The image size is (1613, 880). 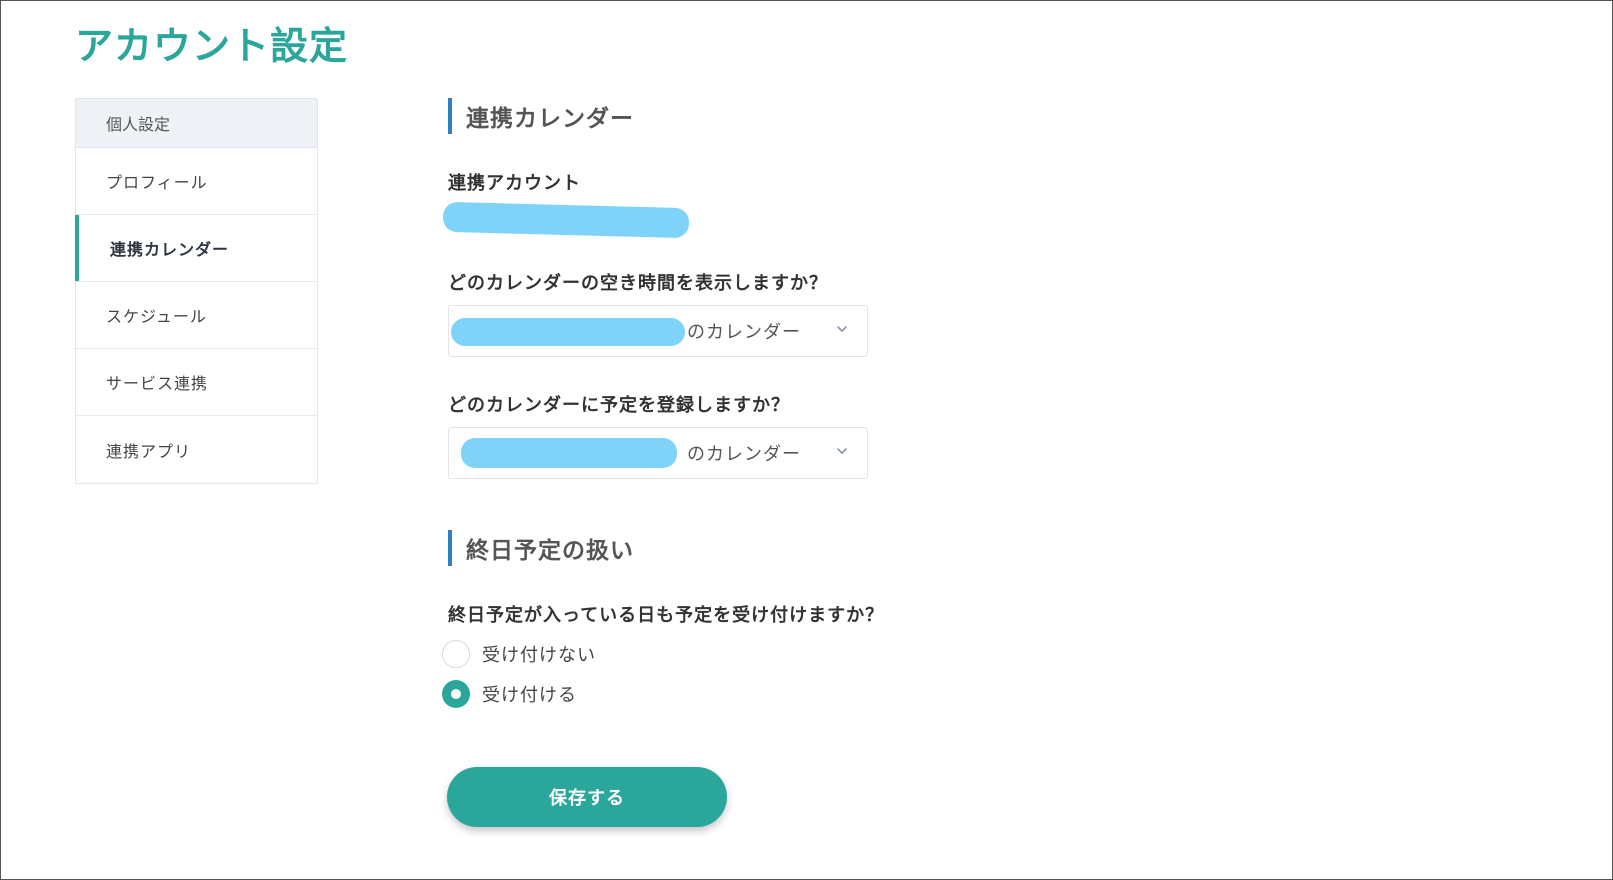 What do you see at coordinates (196, 248) in the screenshot?
I see `sidebar-item-linked-calendar: 連携カレンダー` at bounding box center [196, 248].